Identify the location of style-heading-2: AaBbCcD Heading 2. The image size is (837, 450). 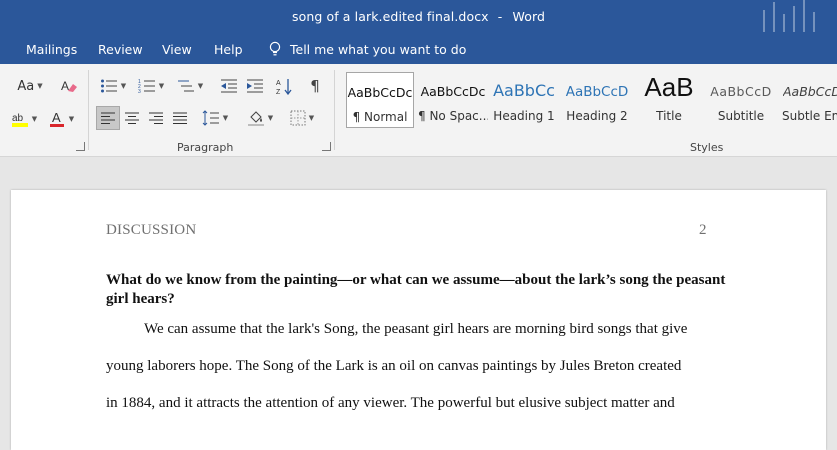
(597, 100).